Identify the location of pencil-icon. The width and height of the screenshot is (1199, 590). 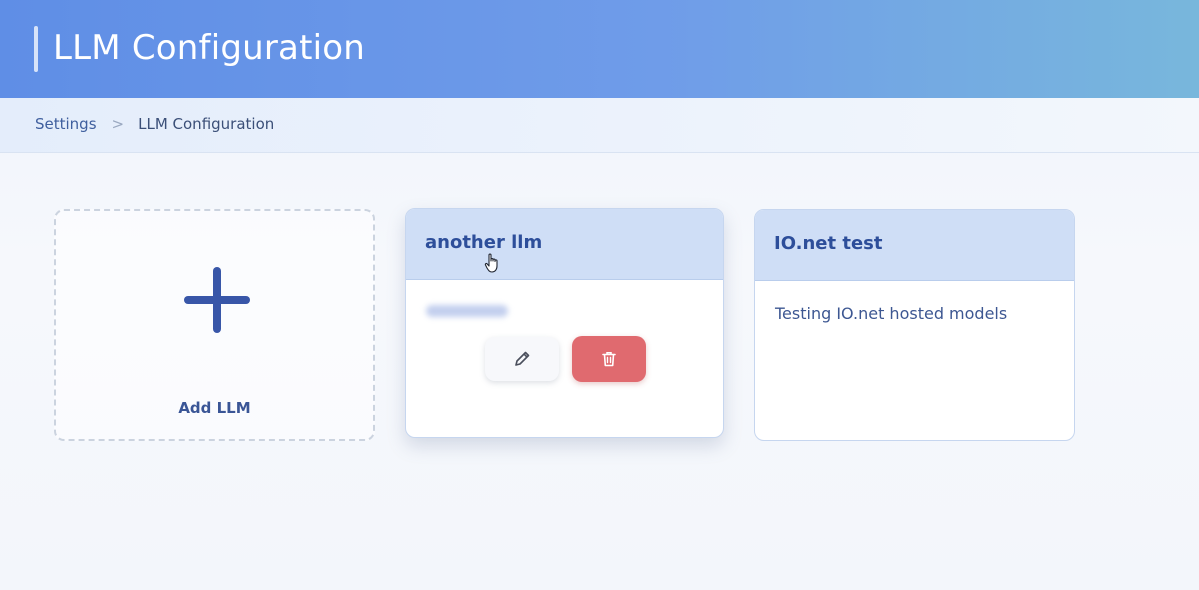
(522, 358).